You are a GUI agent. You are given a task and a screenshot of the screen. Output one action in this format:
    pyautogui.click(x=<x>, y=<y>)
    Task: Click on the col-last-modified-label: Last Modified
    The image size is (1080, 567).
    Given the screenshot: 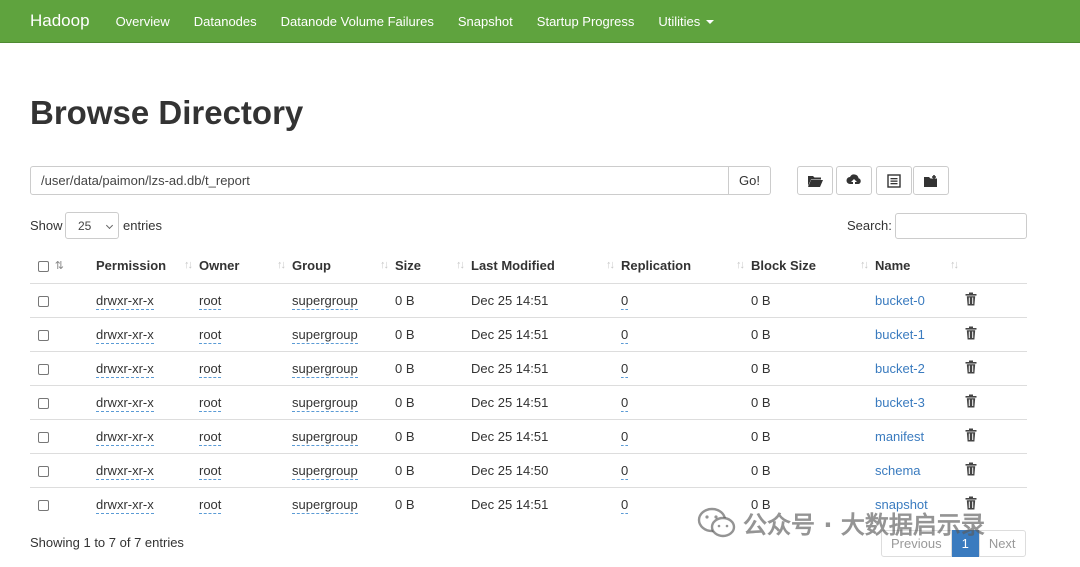 What is the action you would take?
    pyautogui.click(x=513, y=266)
    